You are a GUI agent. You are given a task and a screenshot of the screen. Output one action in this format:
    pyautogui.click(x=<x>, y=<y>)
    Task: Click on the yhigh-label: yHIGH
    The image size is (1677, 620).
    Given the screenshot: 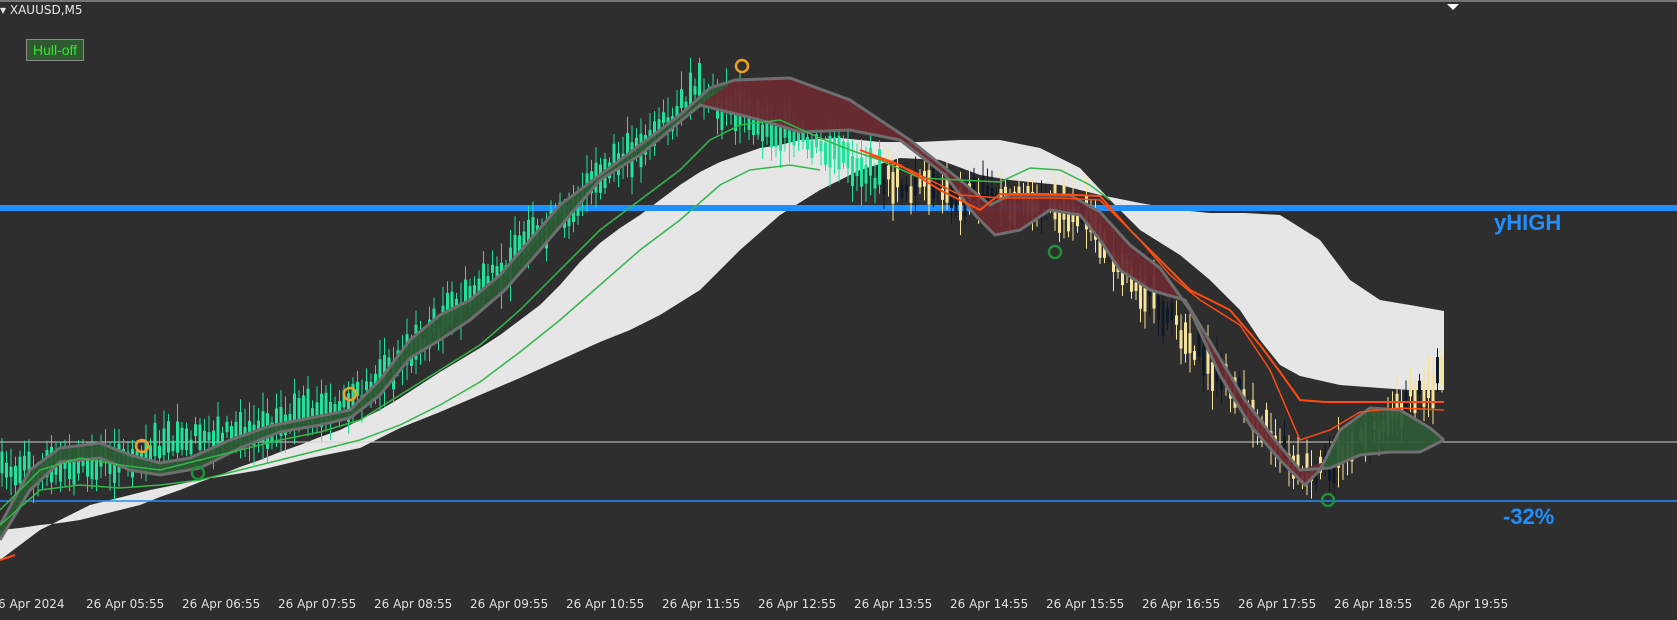 What is the action you would take?
    pyautogui.click(x=1528, y=222)
    